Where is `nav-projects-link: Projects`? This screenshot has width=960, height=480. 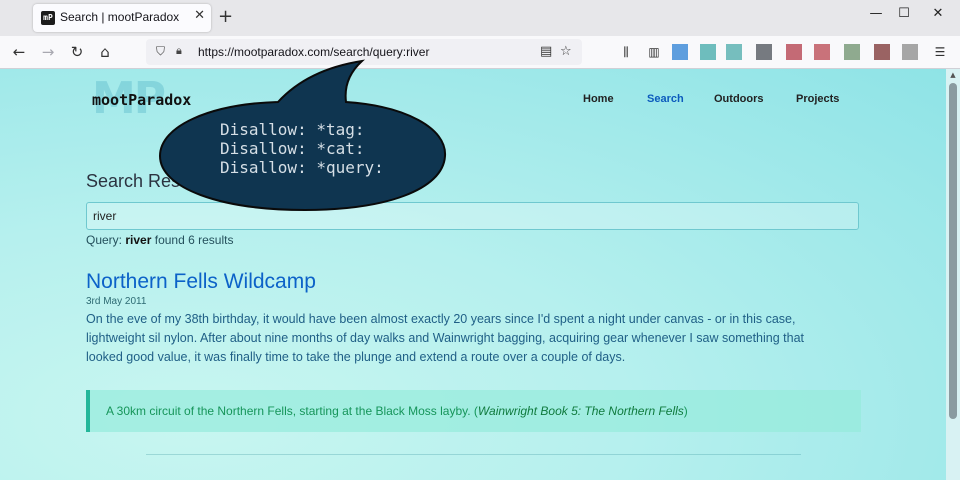
nav-projects-link: Projects is located at coordinates (817, 99).